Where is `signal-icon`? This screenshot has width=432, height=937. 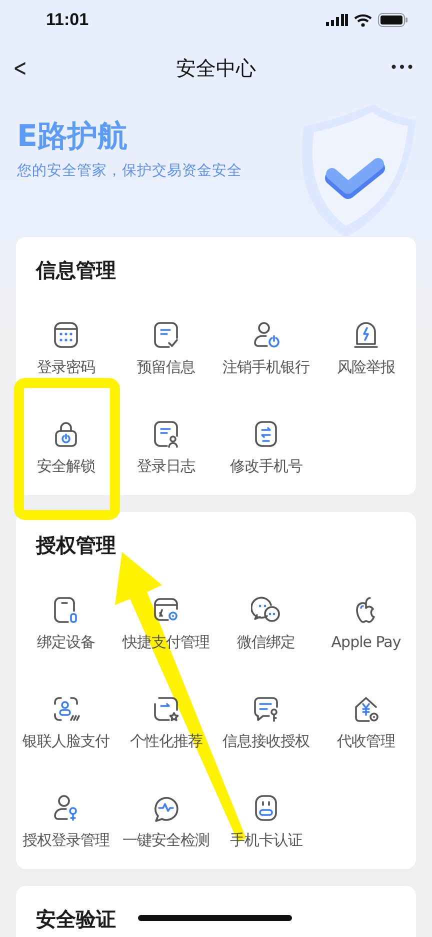 signal-icon is located at coordinates (337, 20).